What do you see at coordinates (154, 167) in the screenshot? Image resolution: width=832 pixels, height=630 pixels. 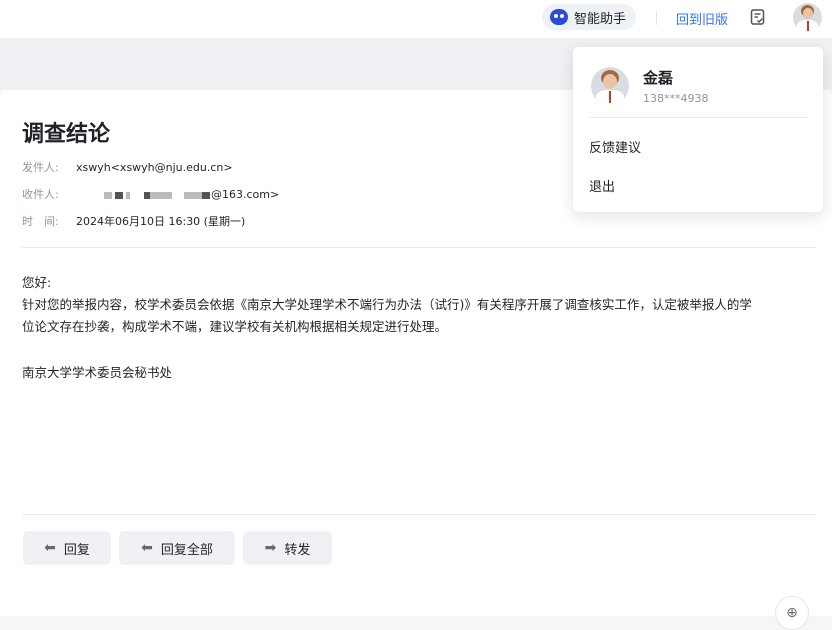 I see `sender-value: xswyh<xswyh@nju.edu.cn>` at bounding box center [154, 167].